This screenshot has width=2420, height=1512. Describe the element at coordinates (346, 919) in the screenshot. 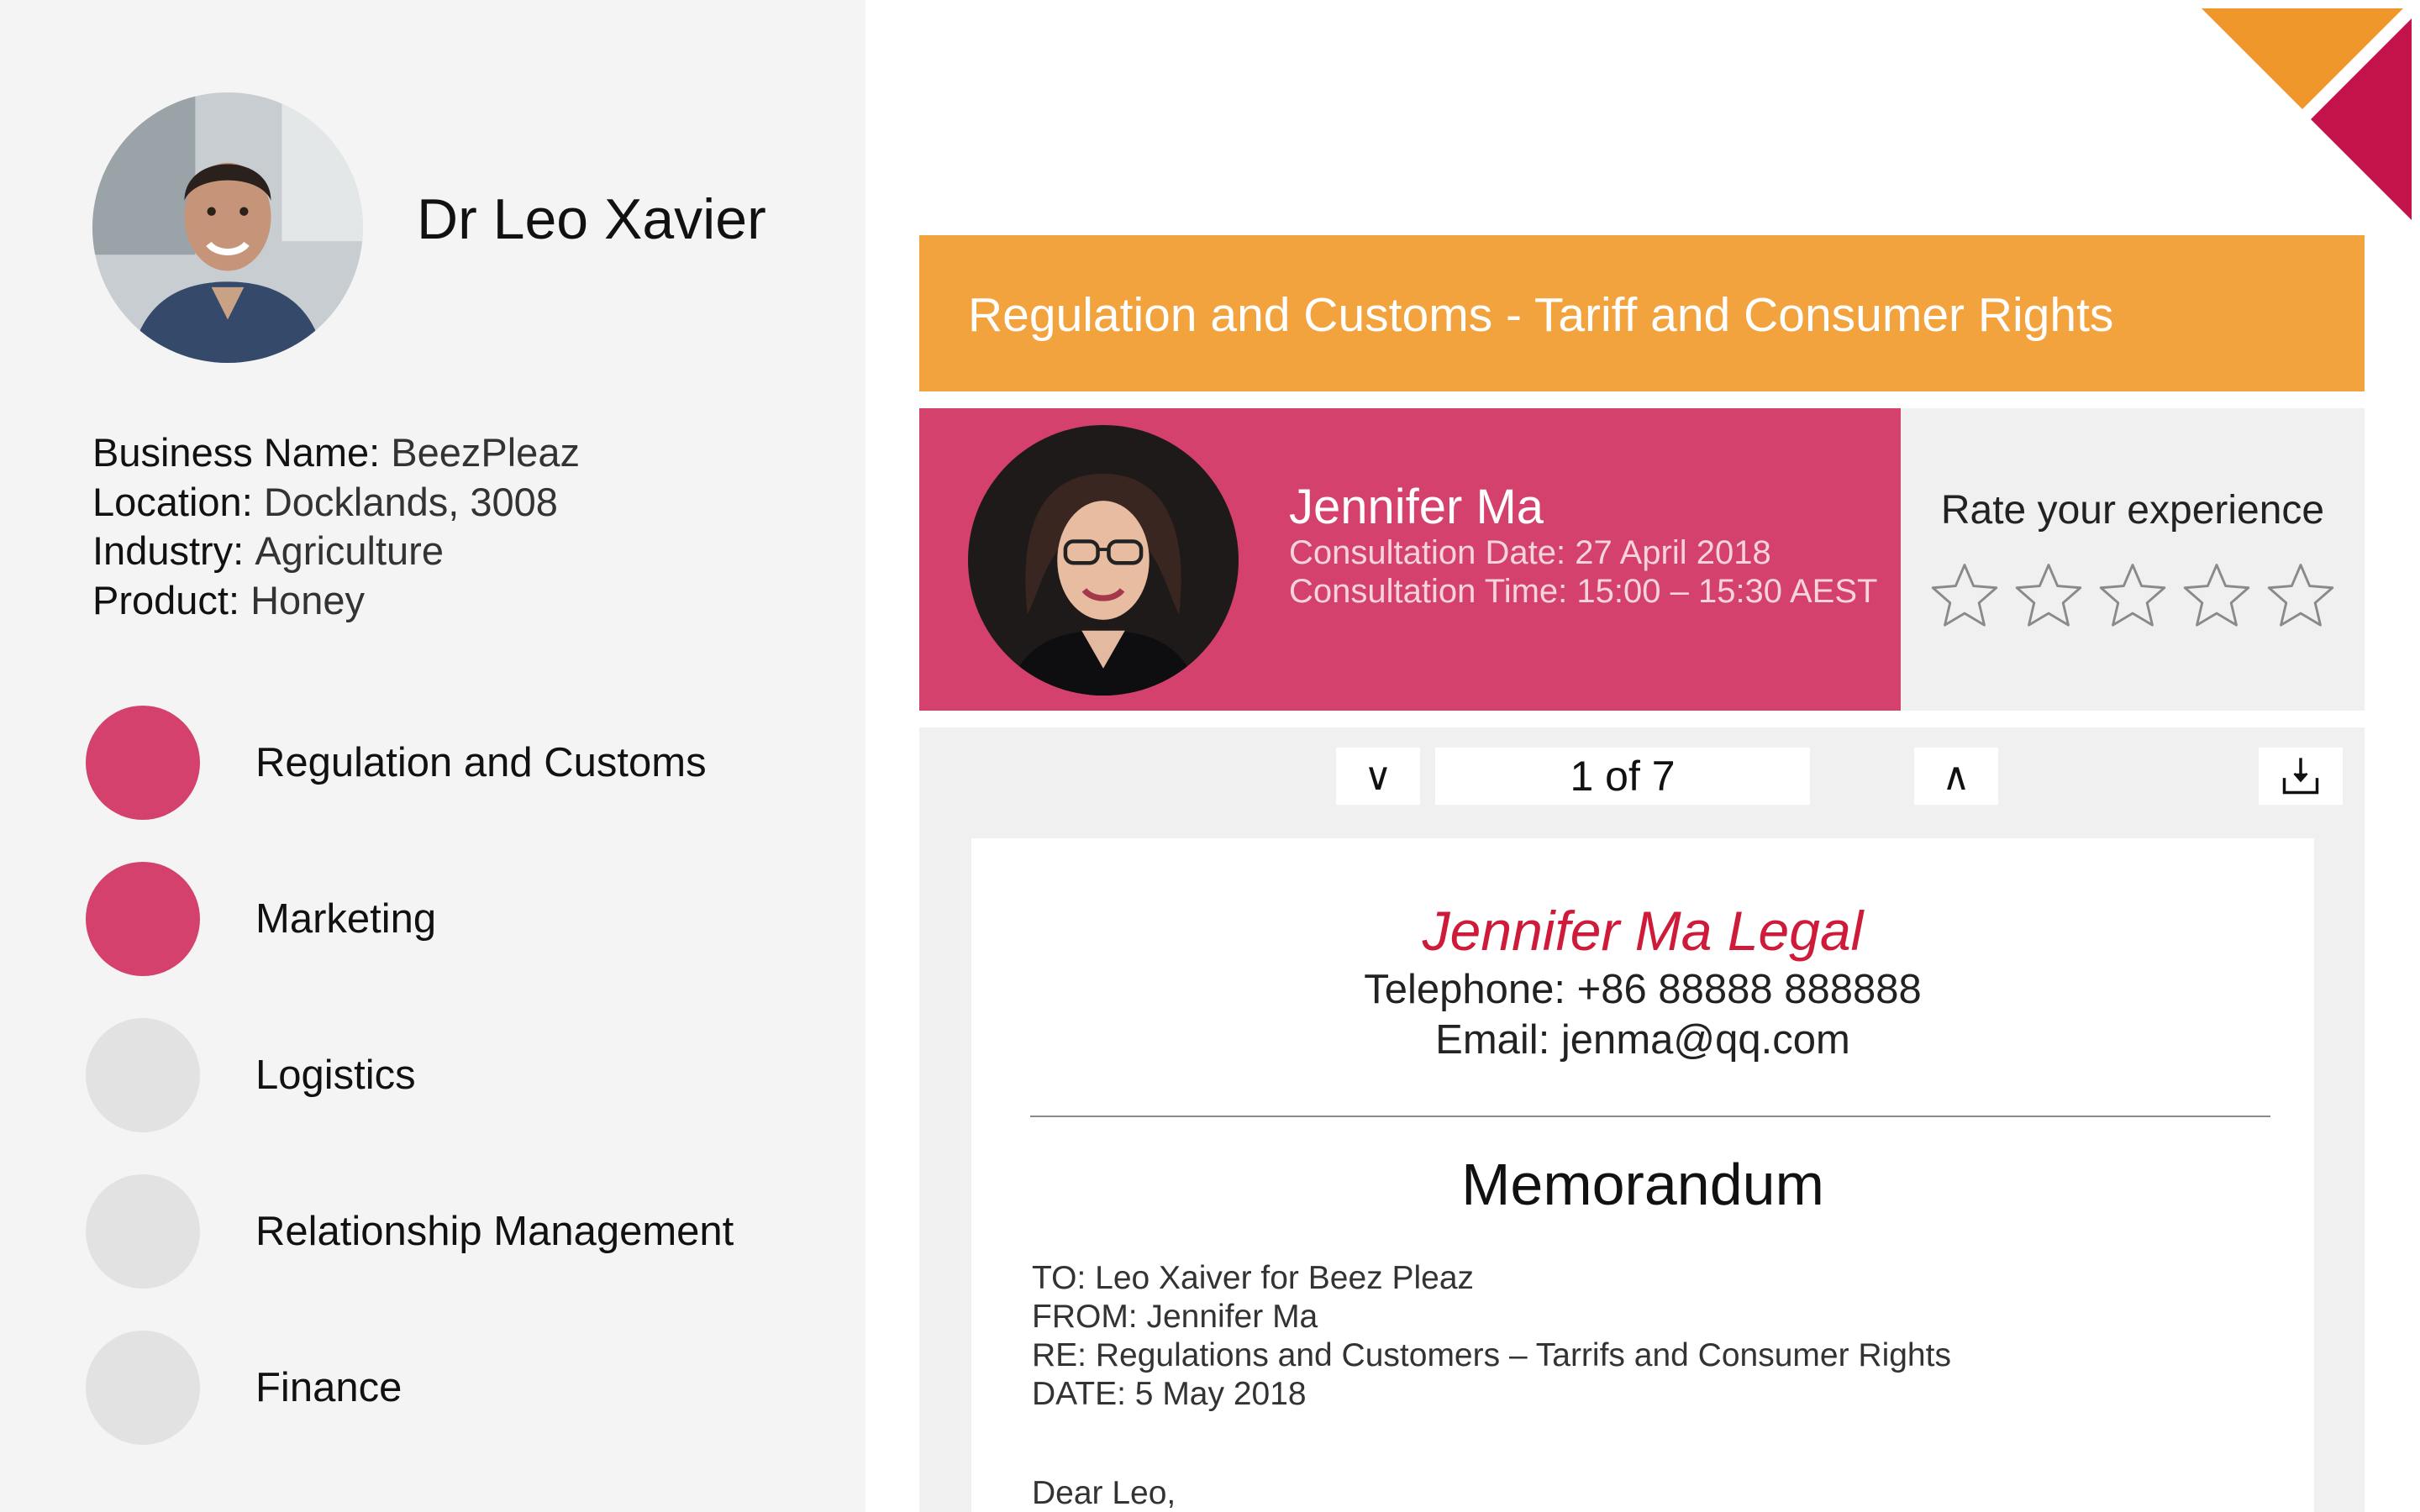

I see `topic-label: Marketing` at that location.